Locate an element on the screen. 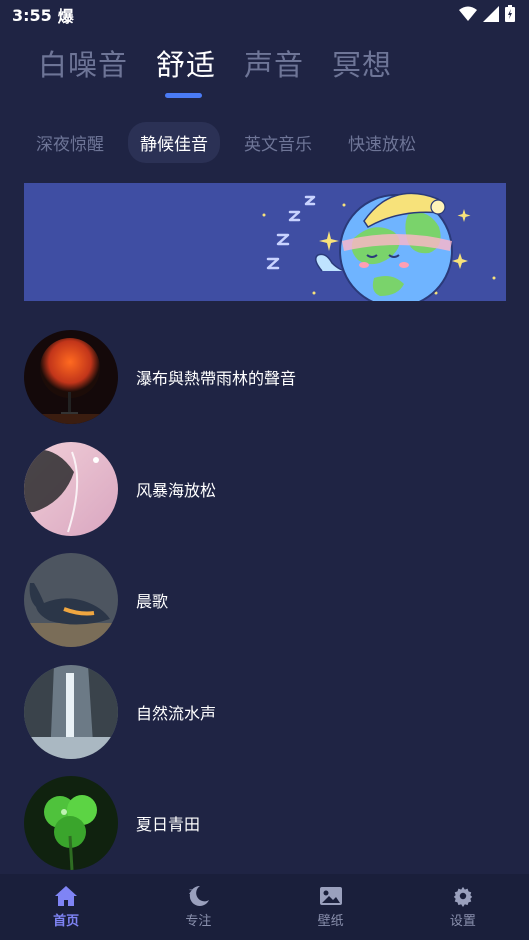  svg-text: z is located at coordinates (191, 891).